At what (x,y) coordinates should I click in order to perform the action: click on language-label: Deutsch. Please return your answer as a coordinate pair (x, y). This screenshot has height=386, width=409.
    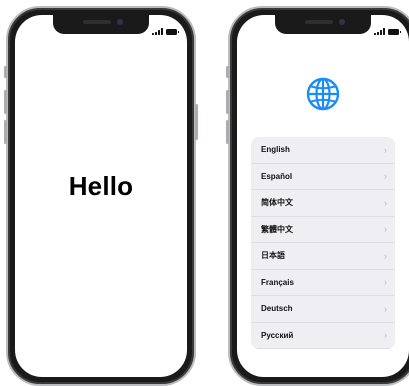
    Looking at the image, I should click on (277, 309).